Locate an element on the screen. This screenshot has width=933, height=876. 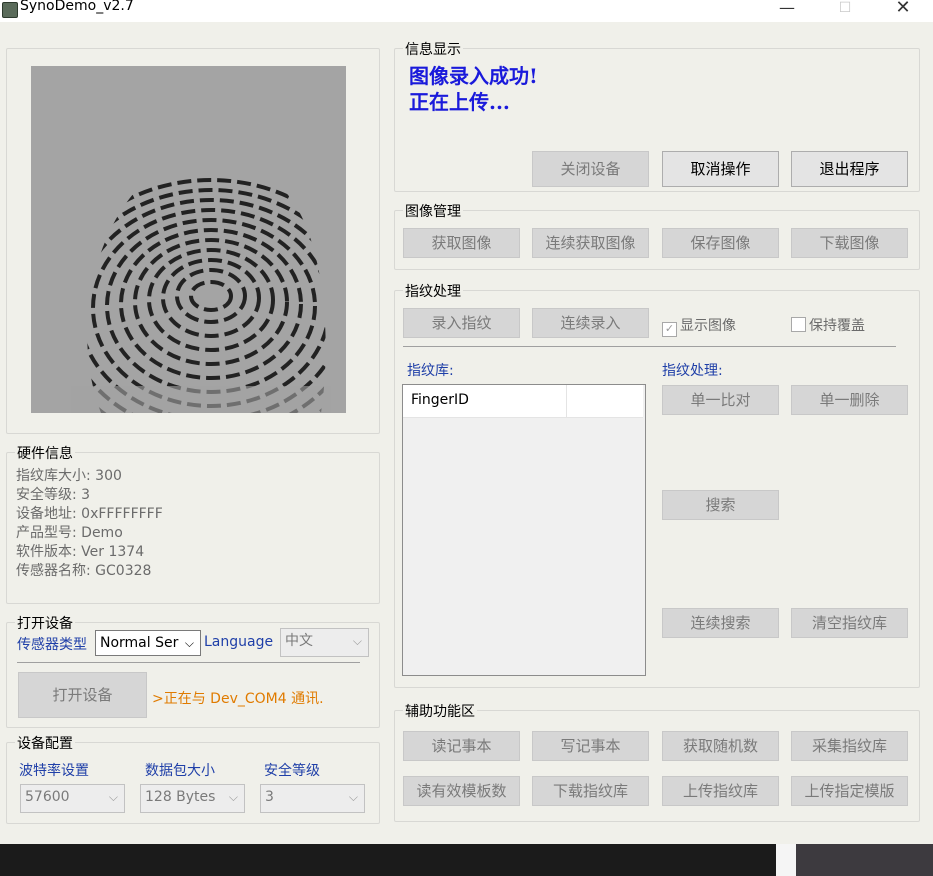
download-library-button: 下载指纹库 is located at coordinates (590, 791).